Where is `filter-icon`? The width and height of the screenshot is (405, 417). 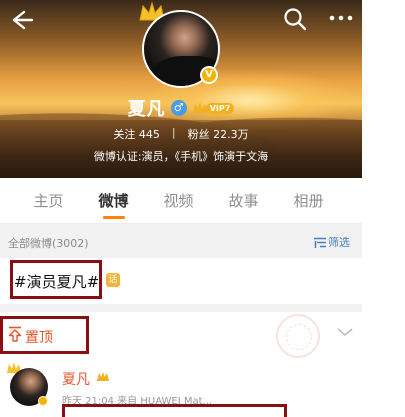 filter-icon is located at coordinates (320, 242).